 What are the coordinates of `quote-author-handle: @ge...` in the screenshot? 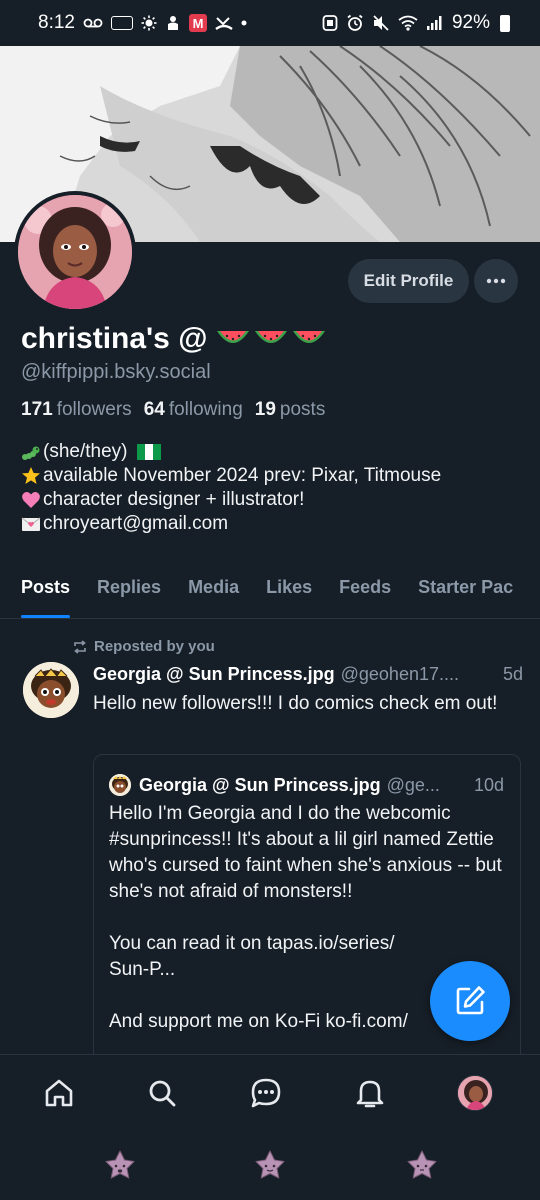 It's located at (413, 784).